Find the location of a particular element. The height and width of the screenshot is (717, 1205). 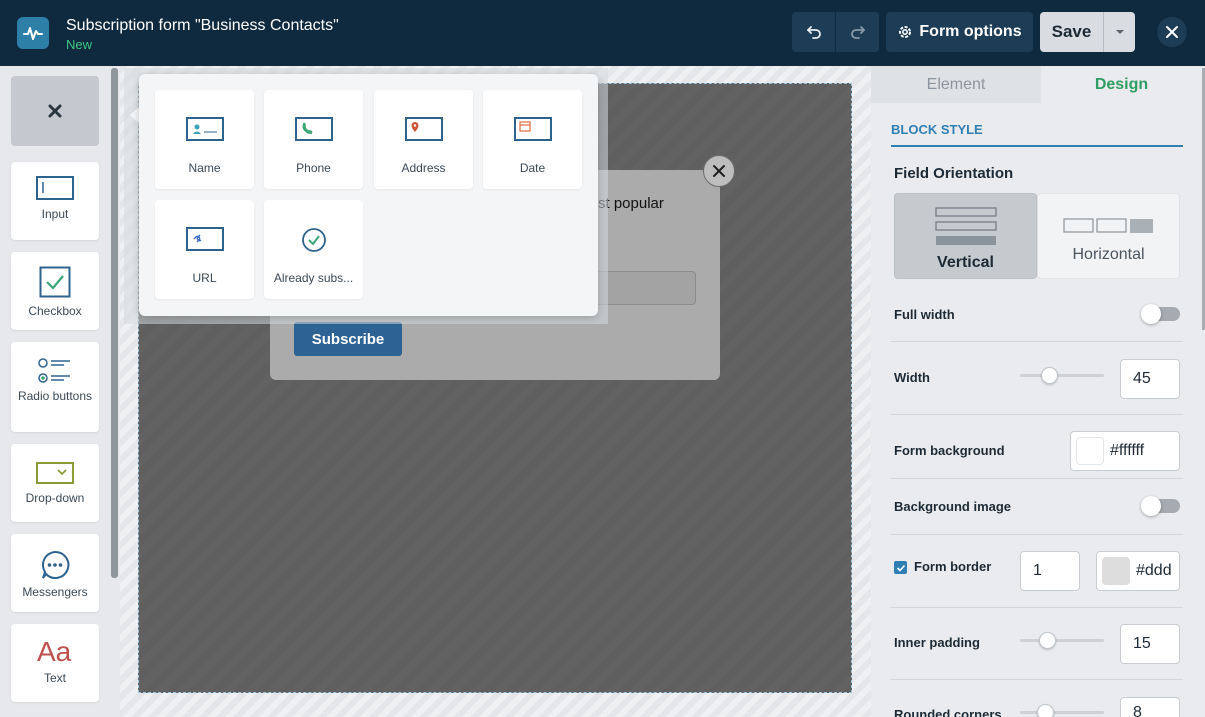

field-url: URL is located at coordinates (204, 249).